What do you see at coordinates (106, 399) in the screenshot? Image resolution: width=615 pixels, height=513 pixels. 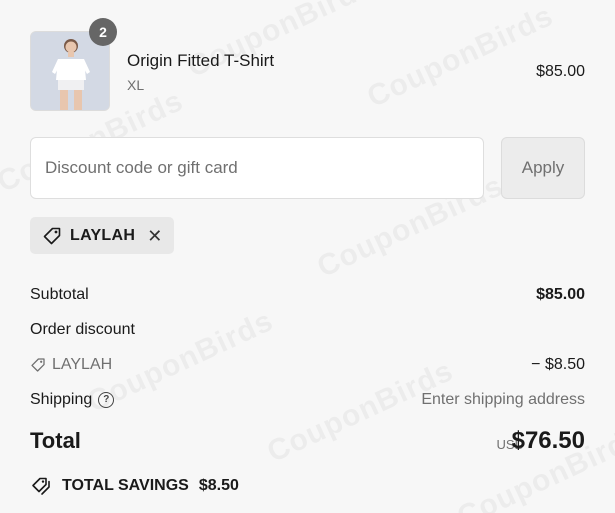 I see `info-icon: ?` at bounding box center [106, 399].